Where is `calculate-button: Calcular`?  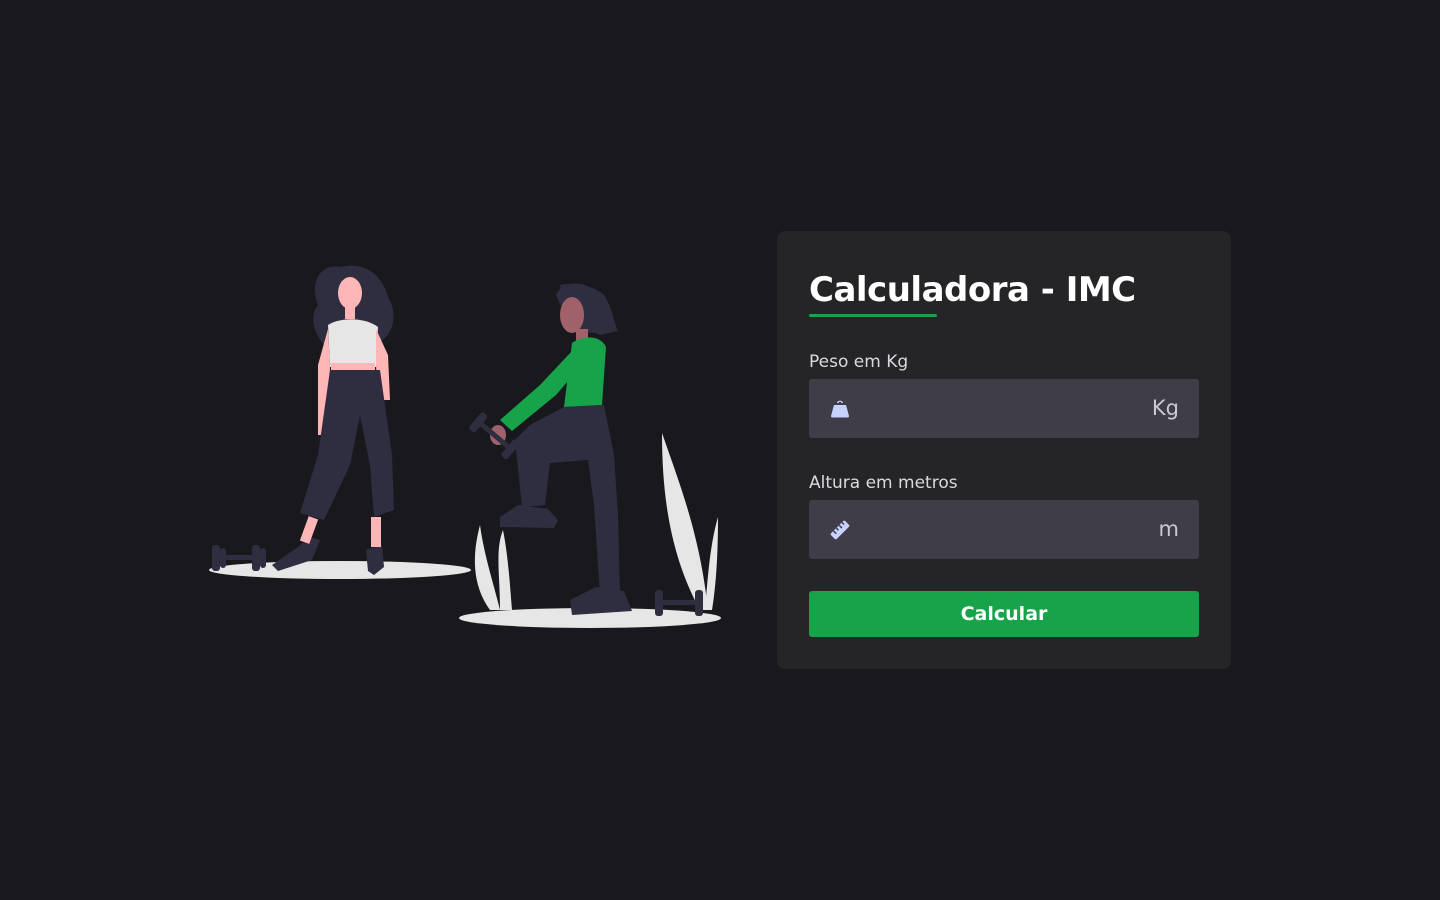
calculate-button: Calcular is located at coordinates (1004, 614).